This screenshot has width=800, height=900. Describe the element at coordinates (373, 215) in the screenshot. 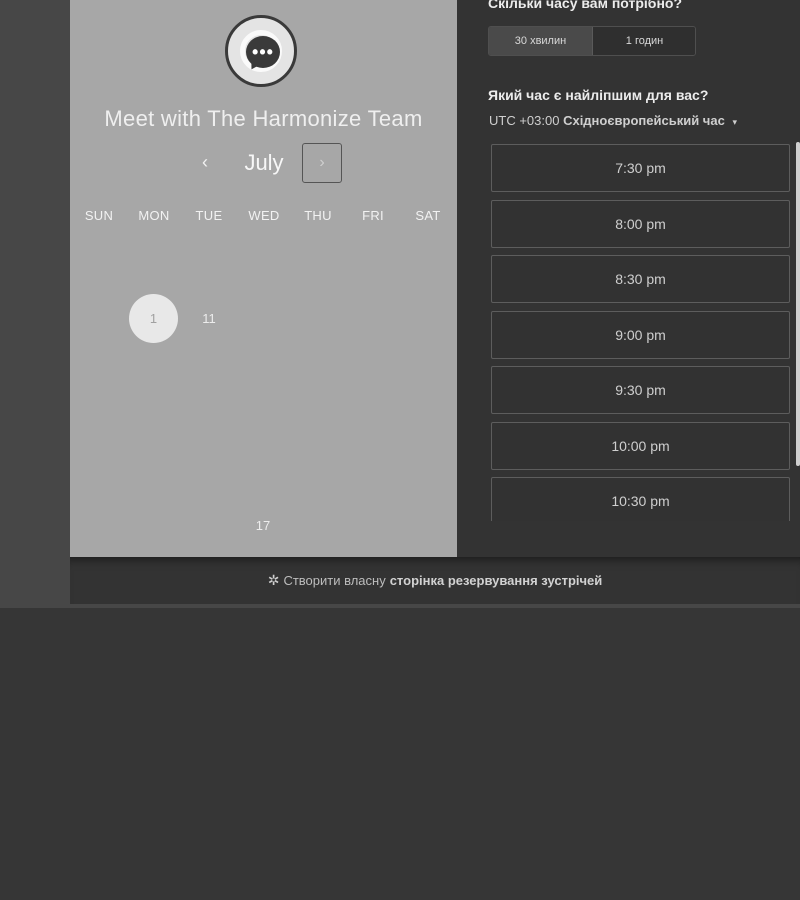

I see `weekday-fri: FRI` at that location.